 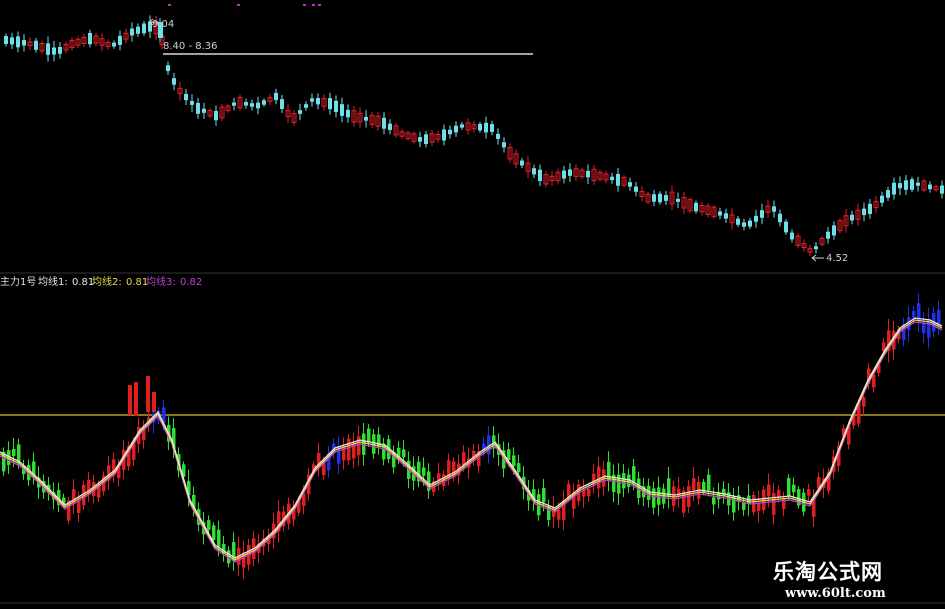 I want to click on low-arrow-icon, so click(x=817, y=258).